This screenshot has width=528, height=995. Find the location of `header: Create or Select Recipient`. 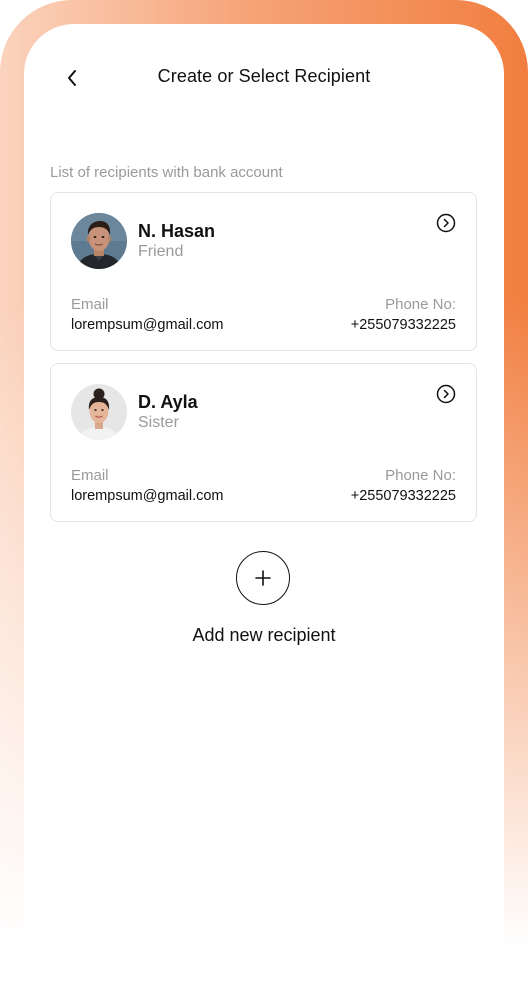

header: Create or Select Recipient is located at coordinates (264, 78).